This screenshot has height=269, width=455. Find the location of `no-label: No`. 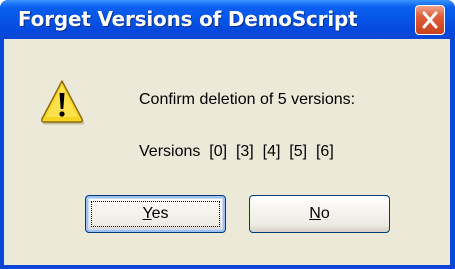

no-label: No is located at coordinates (319, 213).